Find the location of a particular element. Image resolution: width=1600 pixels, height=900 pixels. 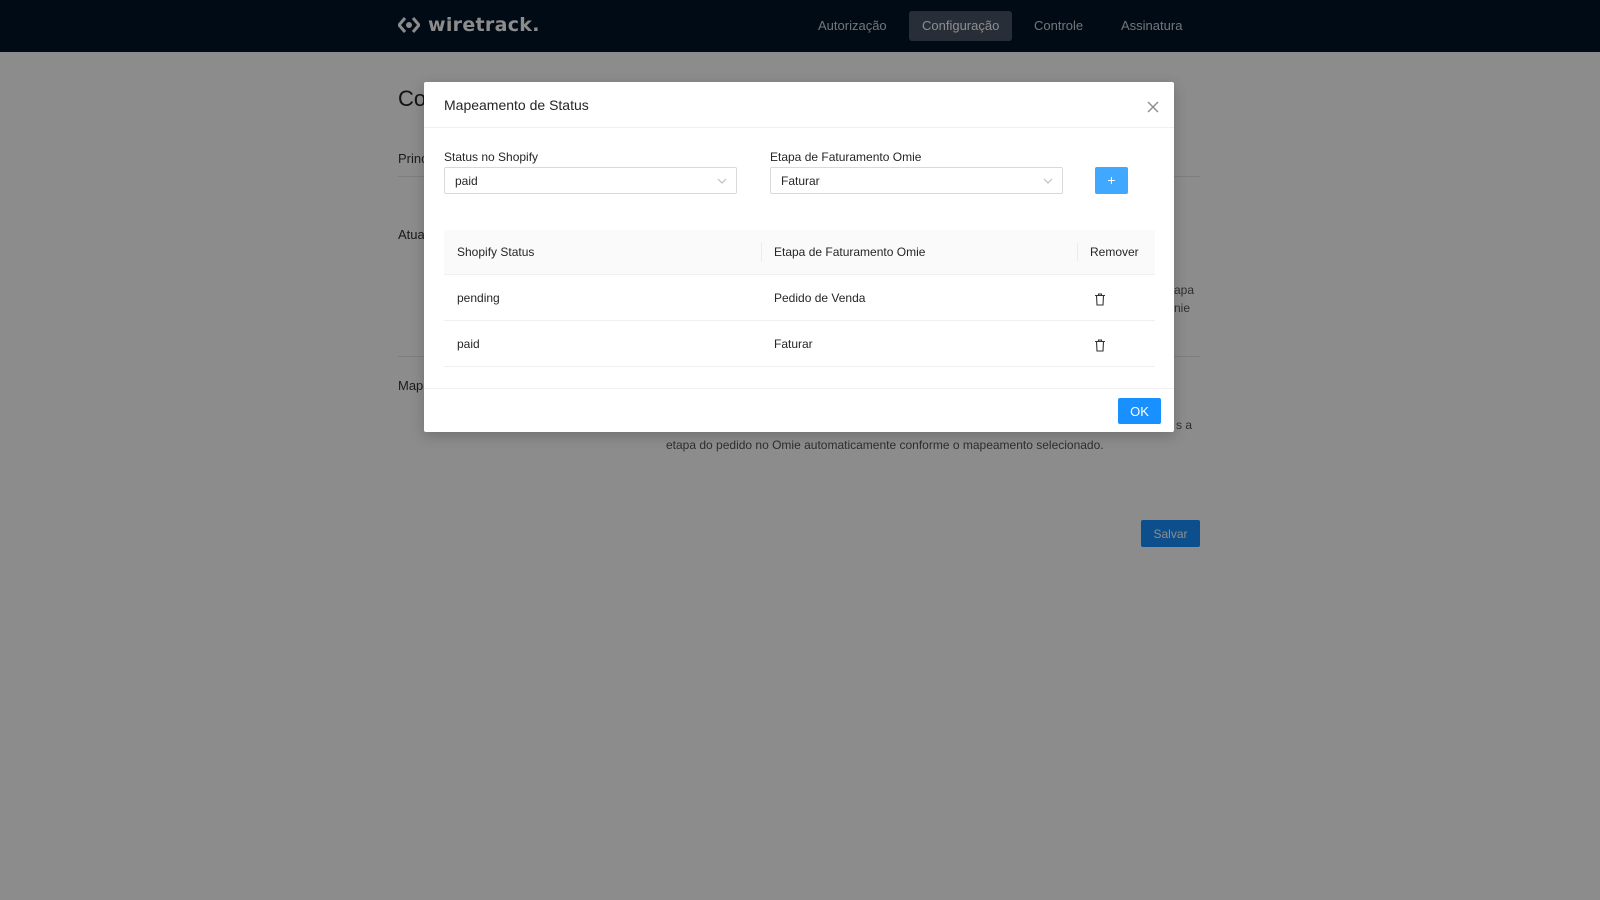

column-header-omie-stage: Etapa de Faturamento Omie is located at coordinates (850, 252).